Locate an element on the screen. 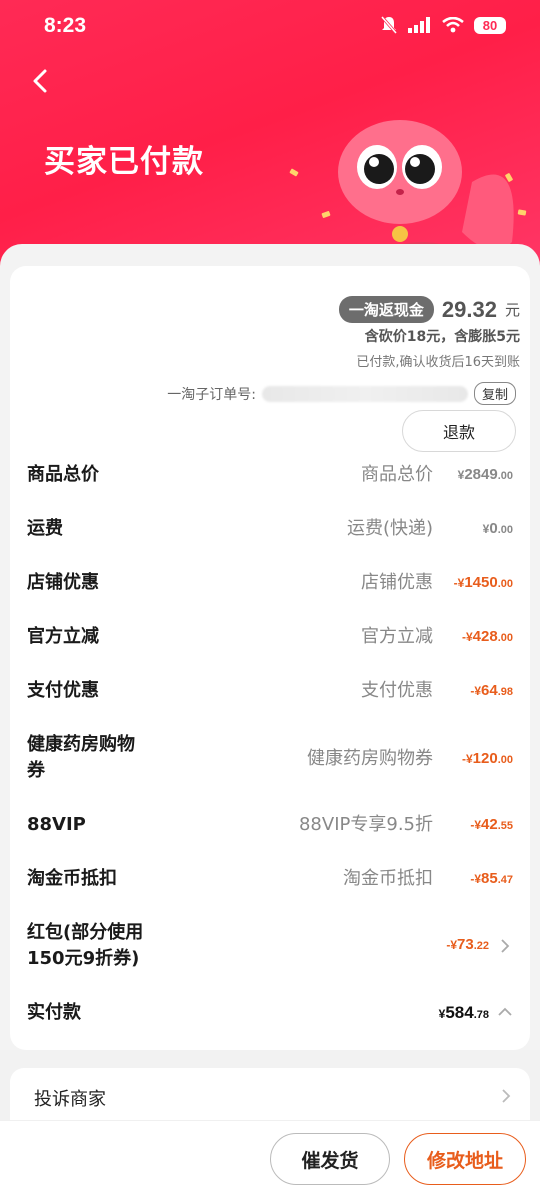  fee-row-pharmacy-coupon: 健康药房购物券 健康药房购物券 -¥120.00 is located at coordinates (270, 758).